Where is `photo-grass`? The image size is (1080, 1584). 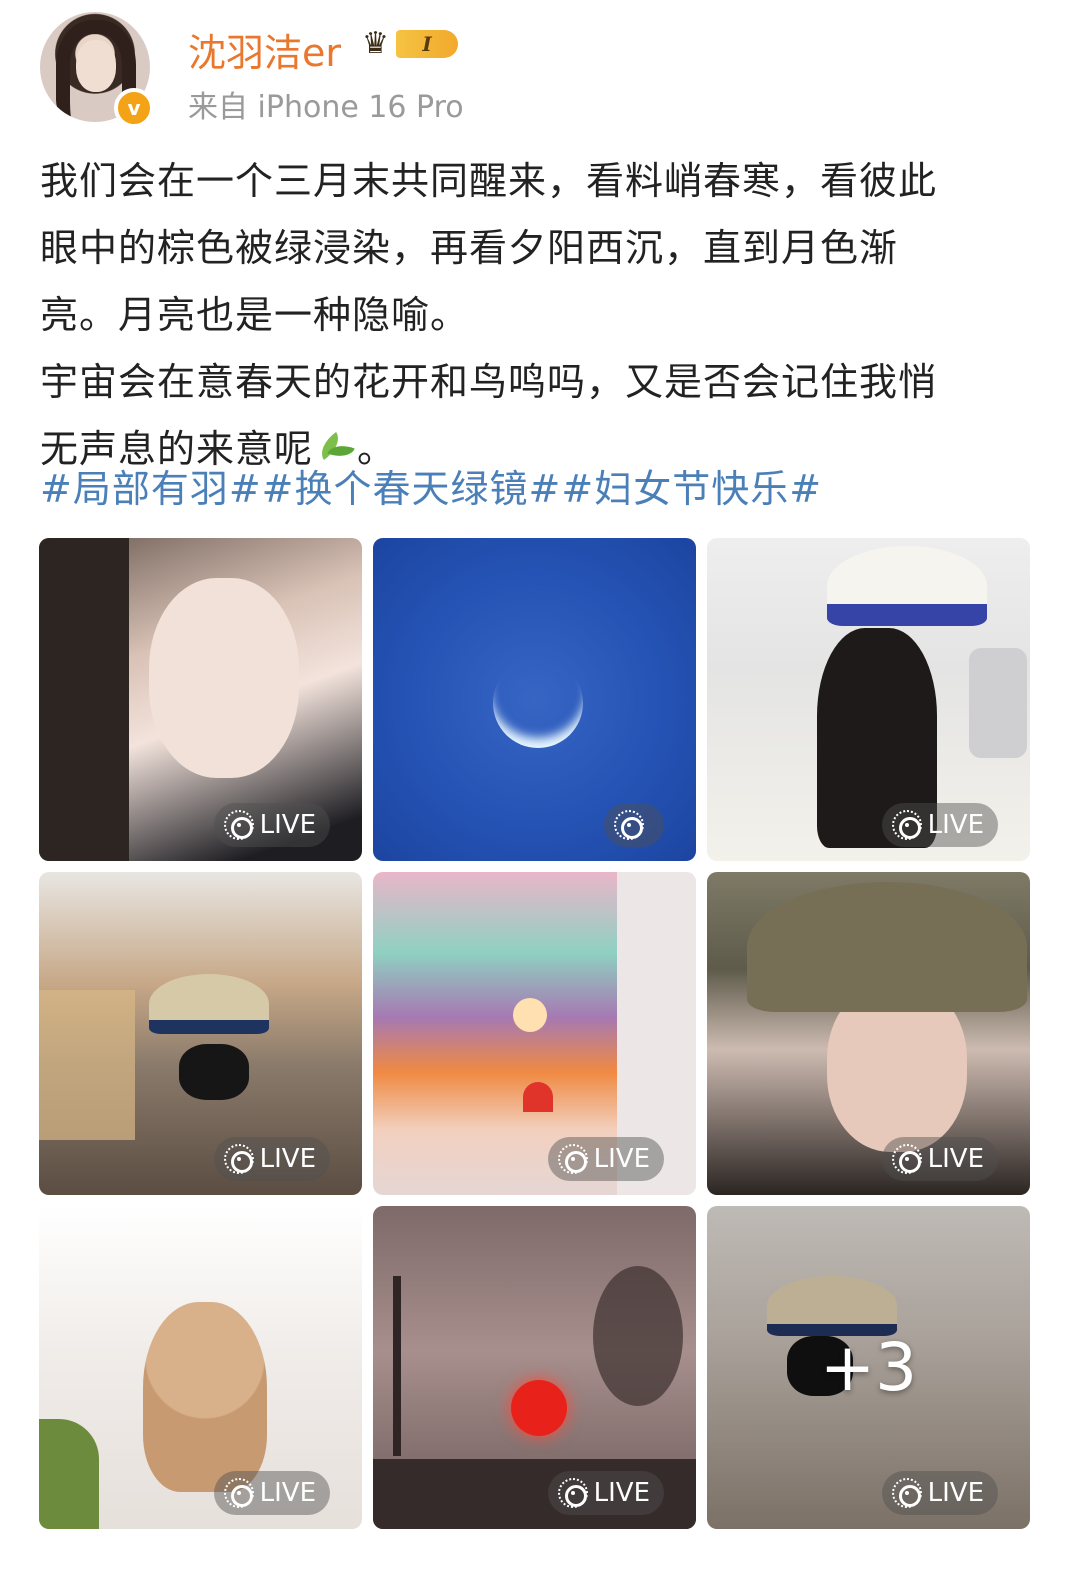 photo-grass is located at coordinates (69, 1474).